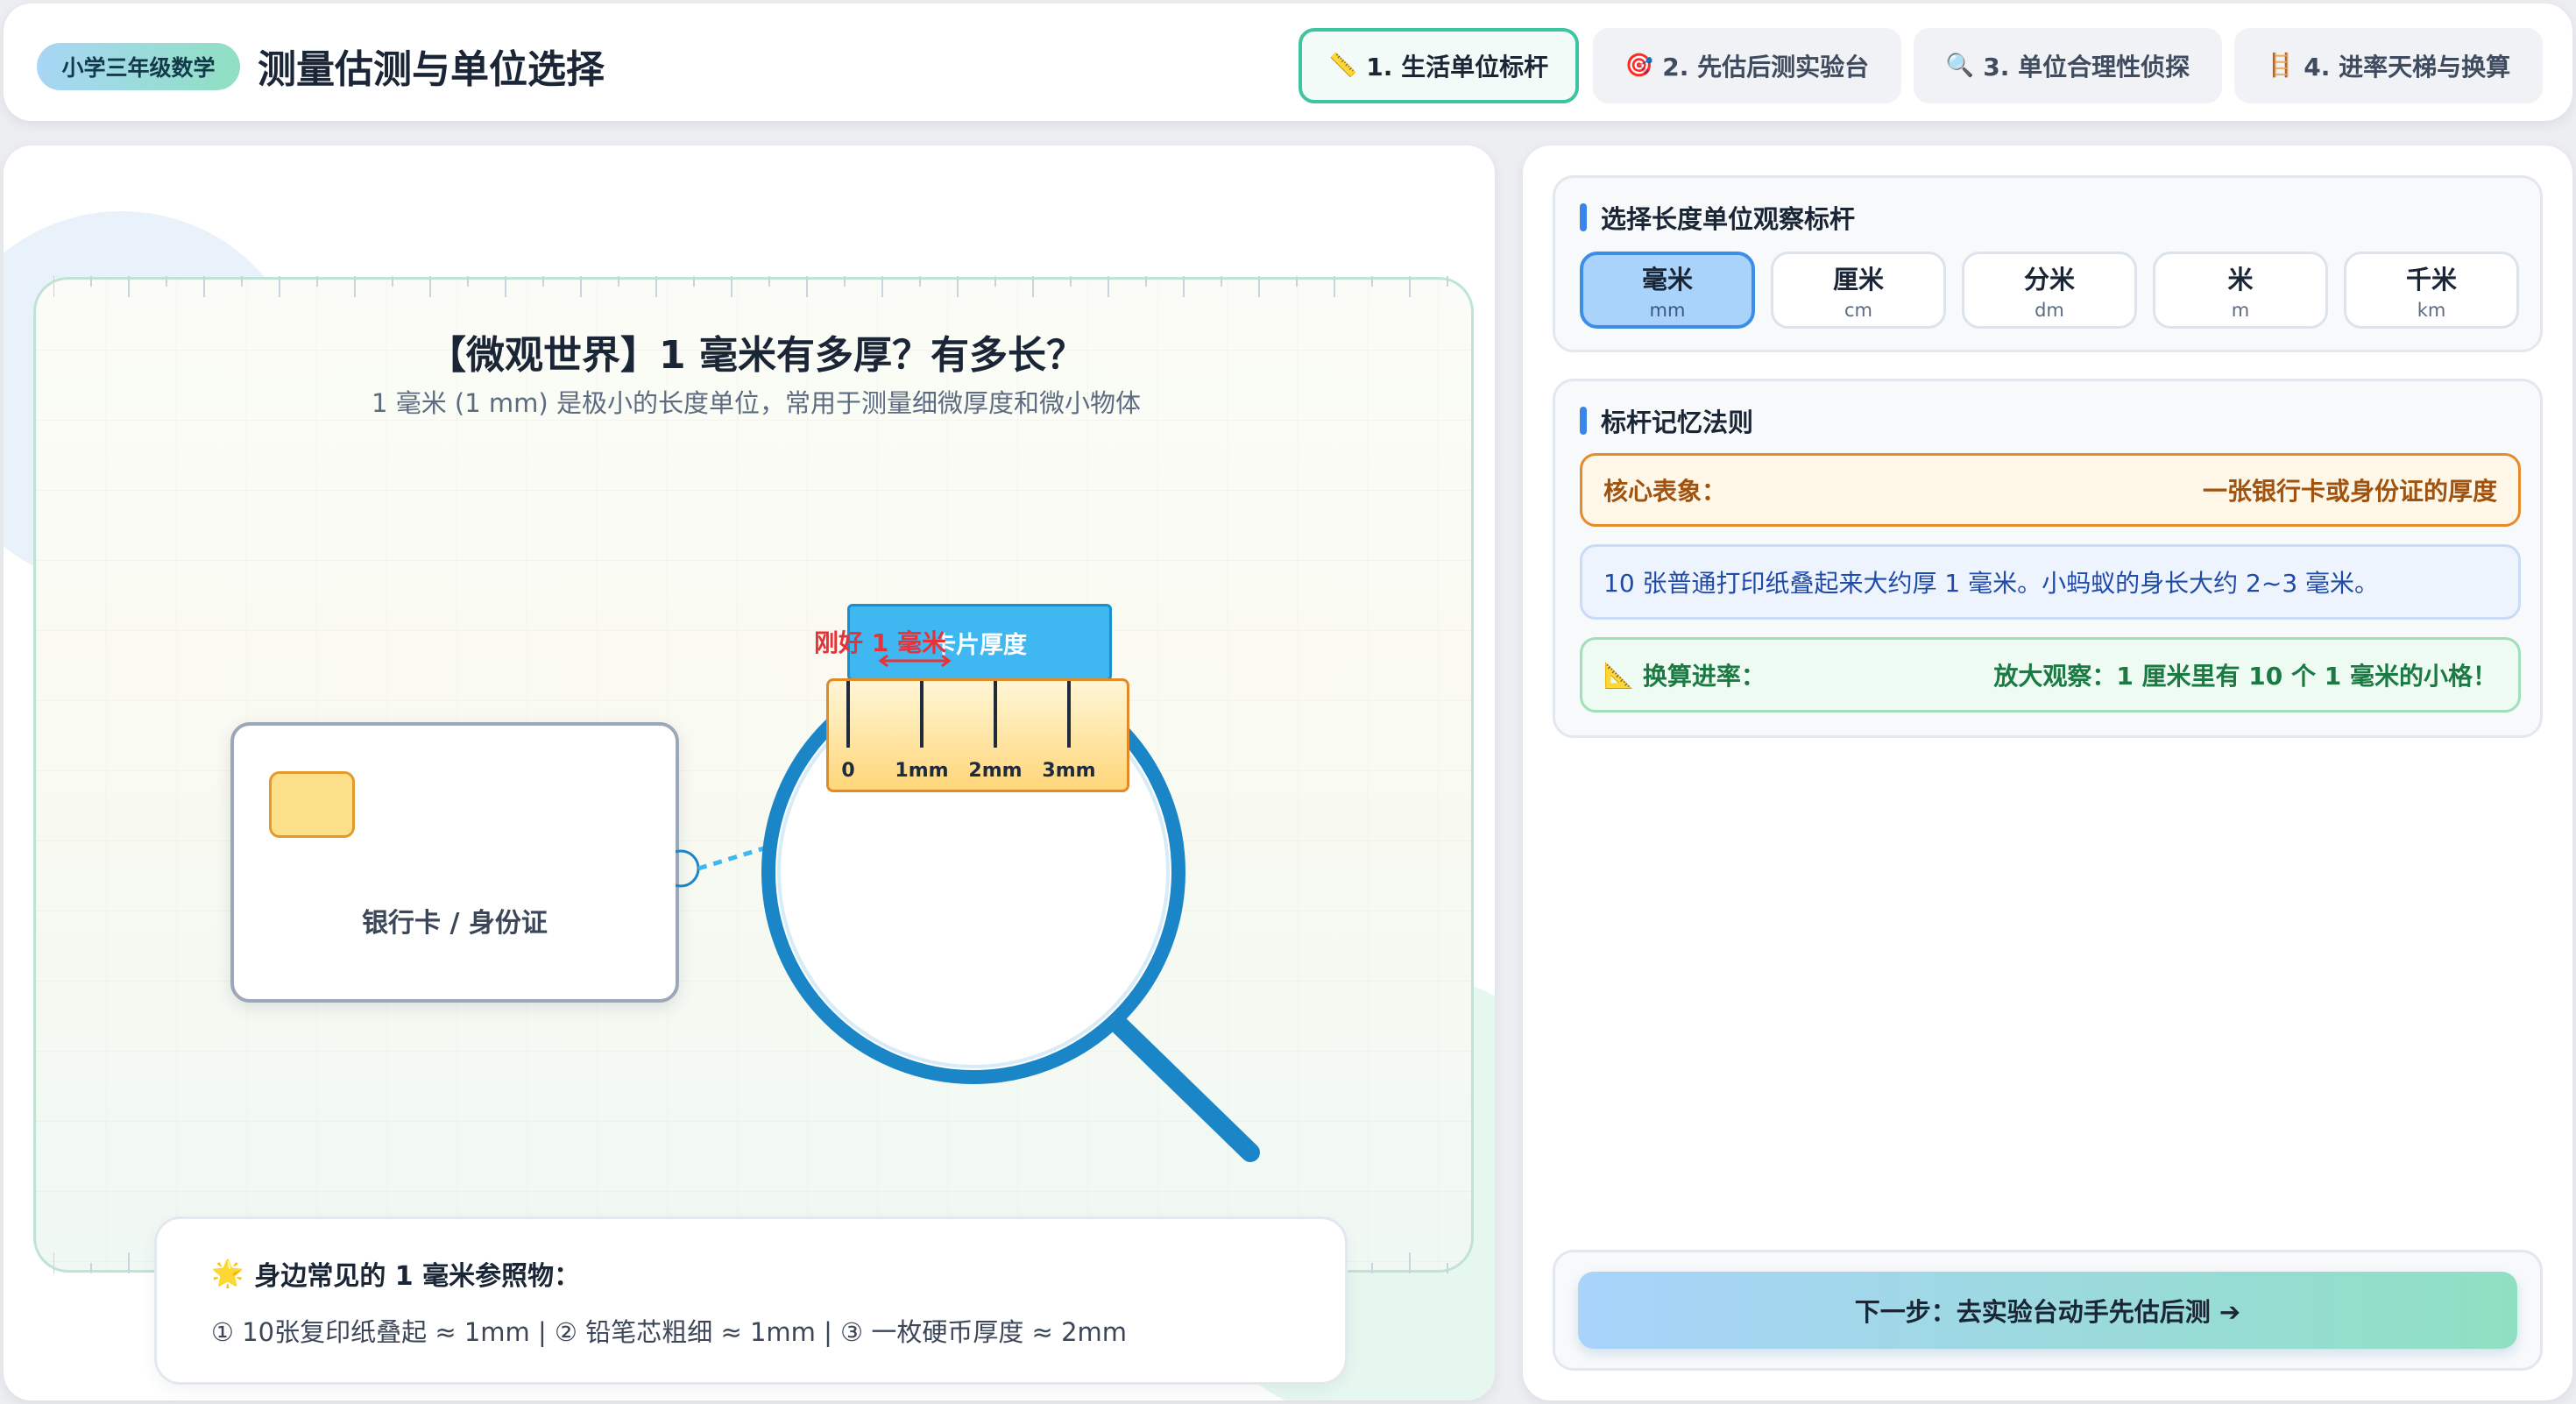 Image resolution: width=2576 pixels, height=1404 pixels. I want to click on reference-title: 🌟 身边常见的 1 毫米参照物：, so click(395, 1273).